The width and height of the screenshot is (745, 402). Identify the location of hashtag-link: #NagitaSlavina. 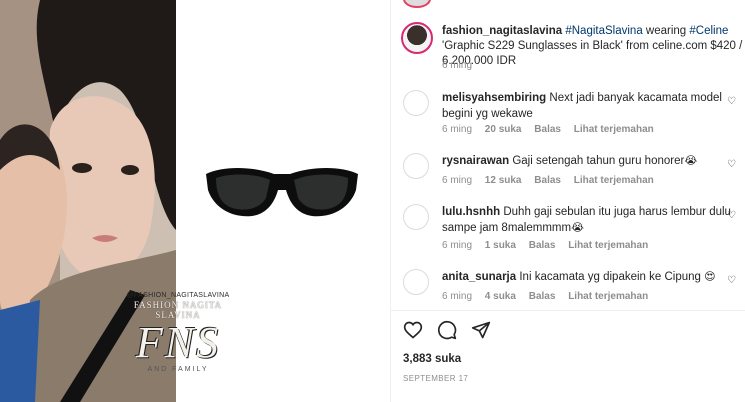
(603, 31).